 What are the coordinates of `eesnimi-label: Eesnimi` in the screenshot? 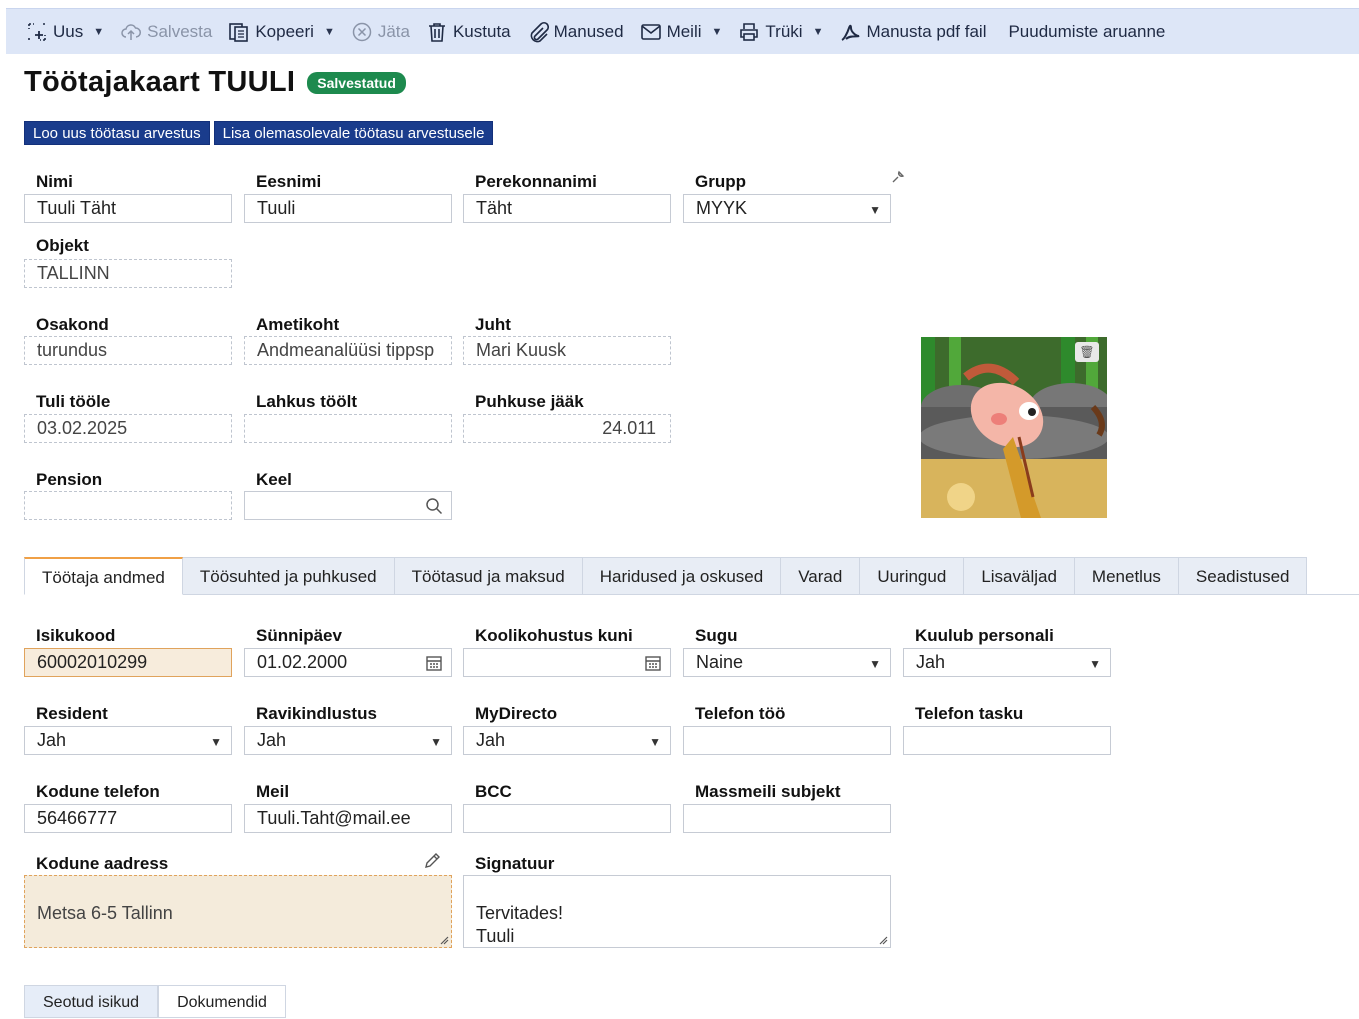 It's located at (289, 181).